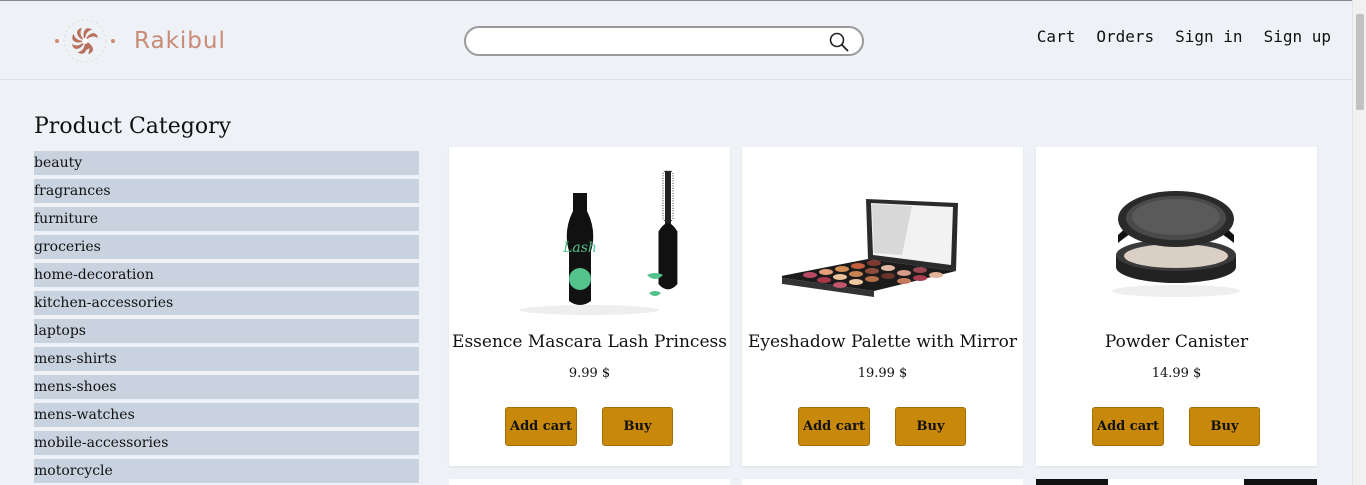  What do you see at coordinates (1297, 36) in the screenshot?
I see `nav-sign-up-link: Sign up` at bounding box center [1297, 36].